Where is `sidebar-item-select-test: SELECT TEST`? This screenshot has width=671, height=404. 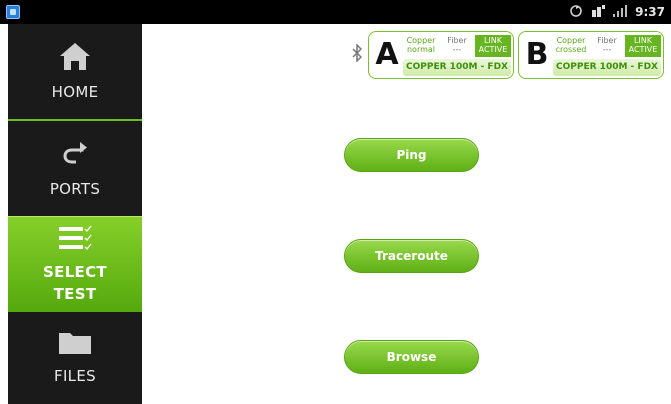 sidebar-item-select-test: SELECT TEST is located at coordinates (75, 264).